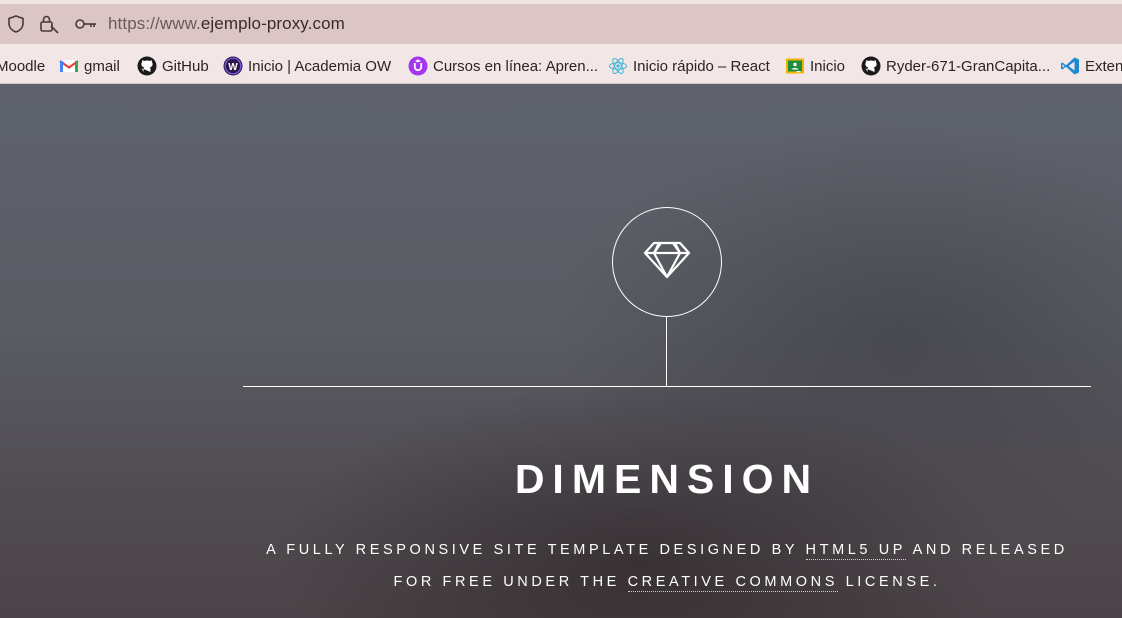  I want to click on url-prefix: https://www., so click(154, 23).